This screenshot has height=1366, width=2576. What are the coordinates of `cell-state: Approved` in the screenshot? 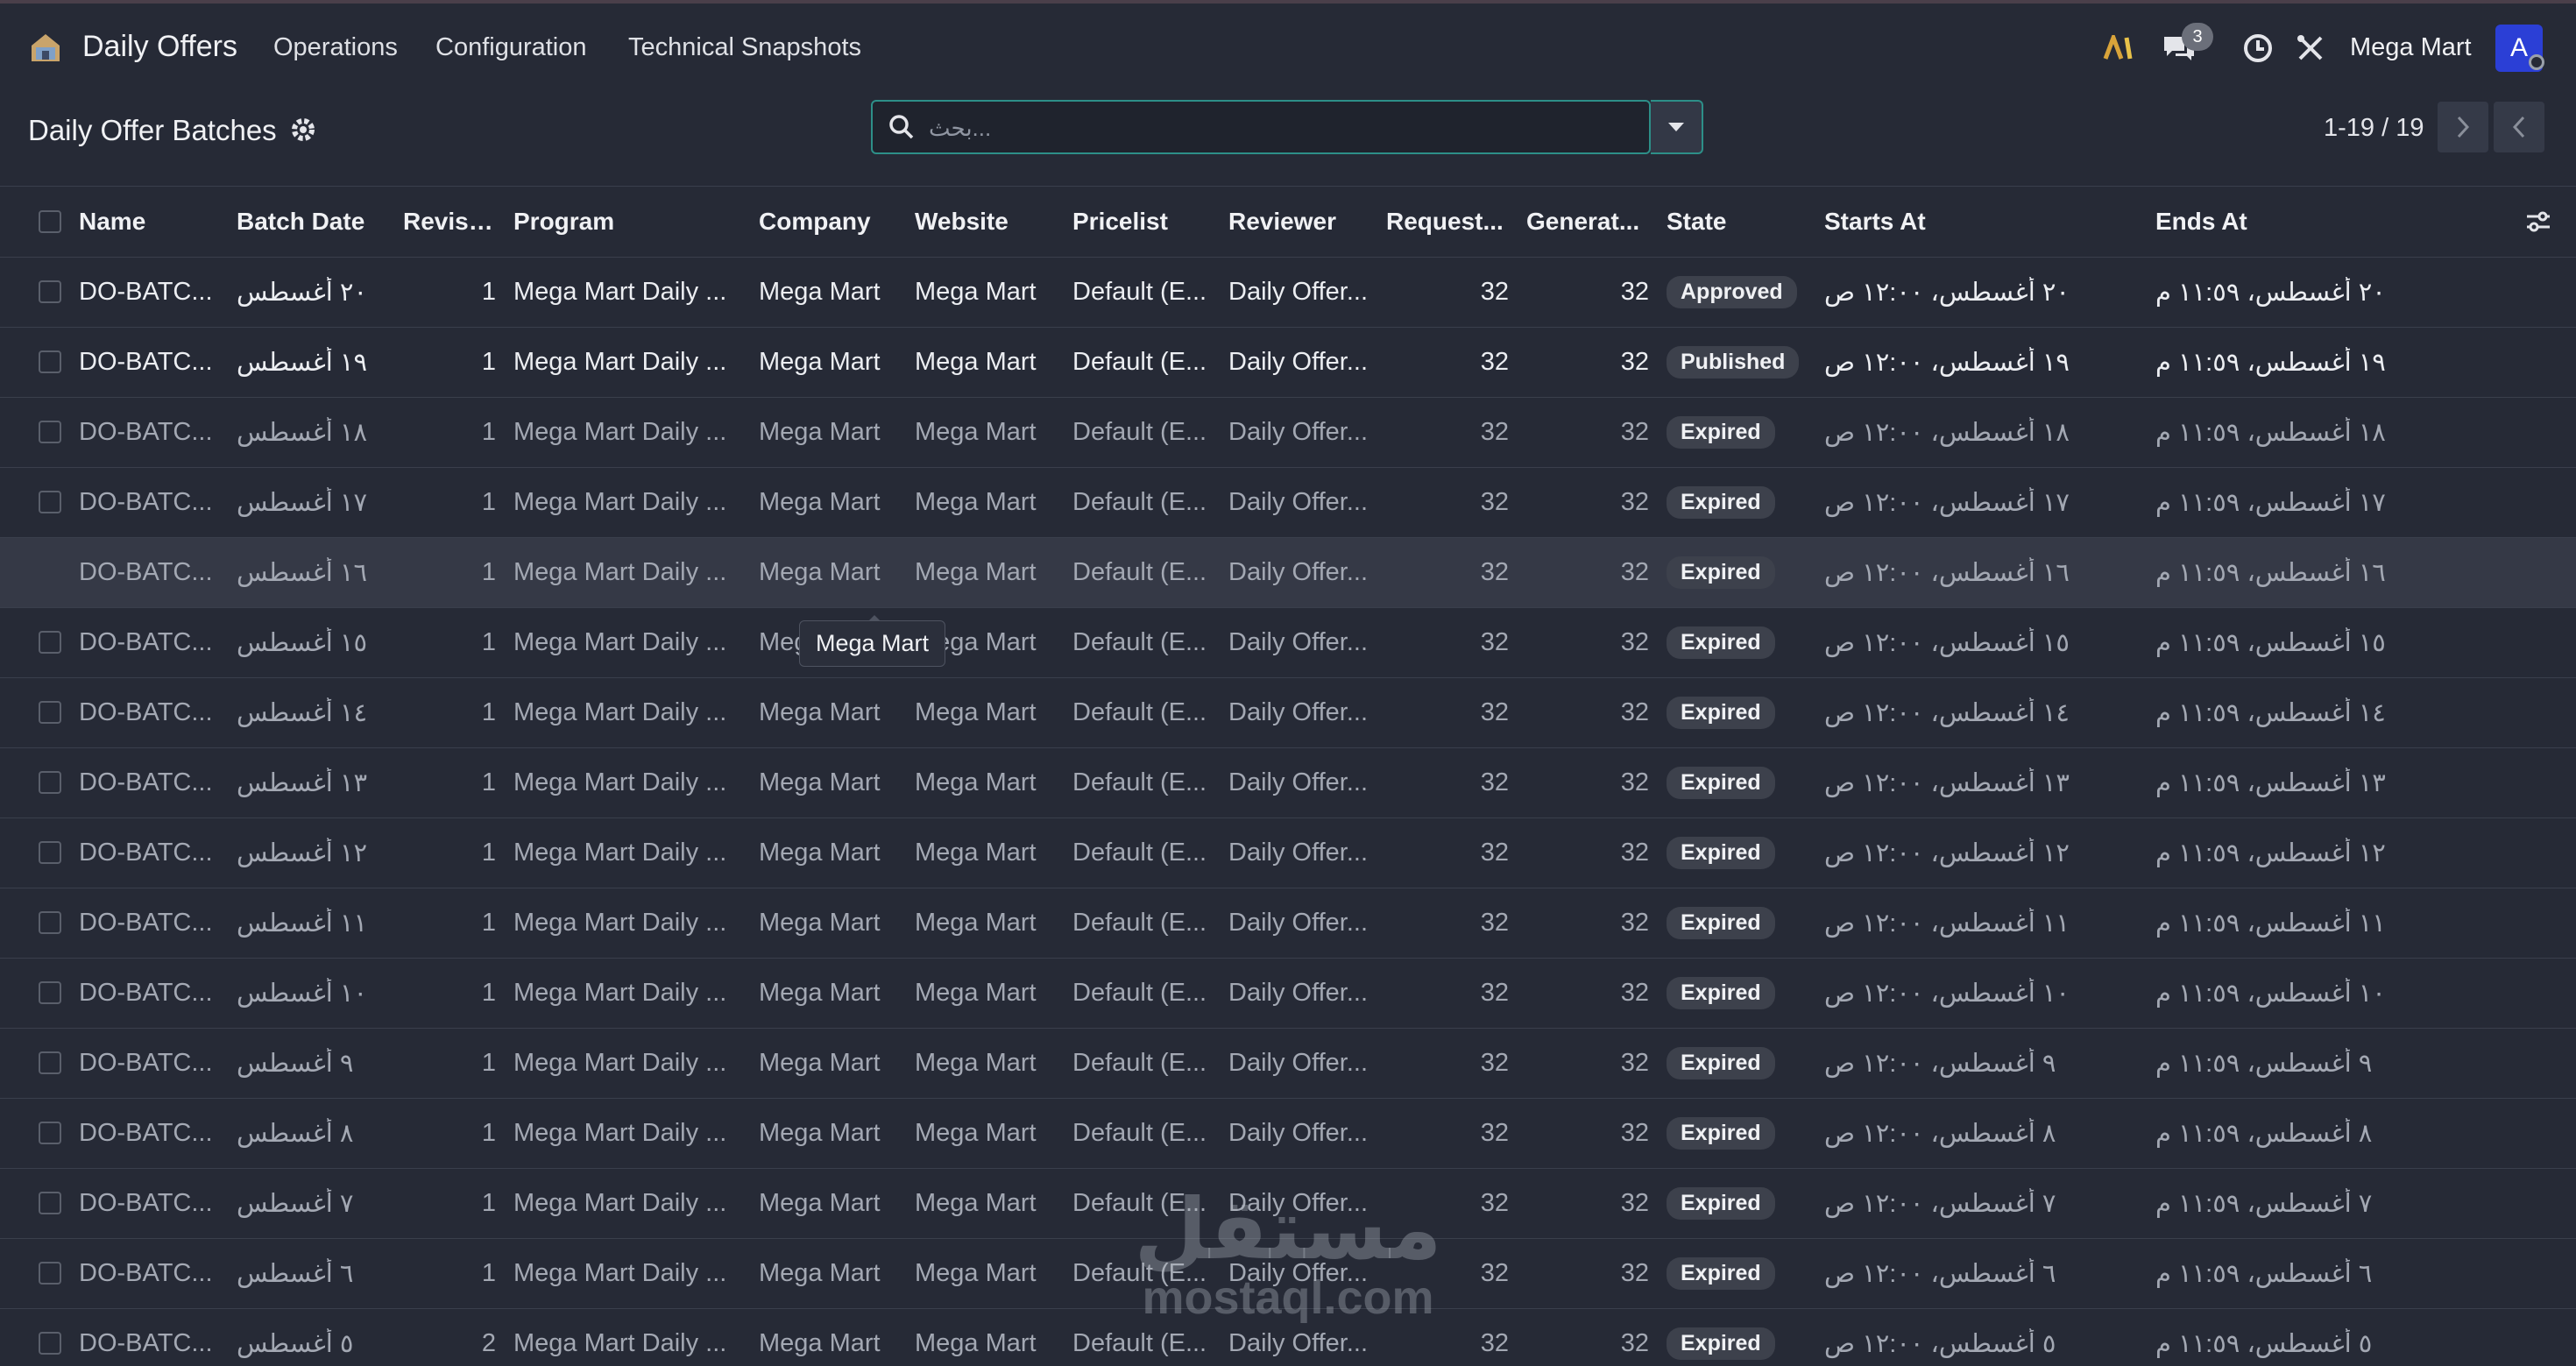 It's located at (1736, 292).